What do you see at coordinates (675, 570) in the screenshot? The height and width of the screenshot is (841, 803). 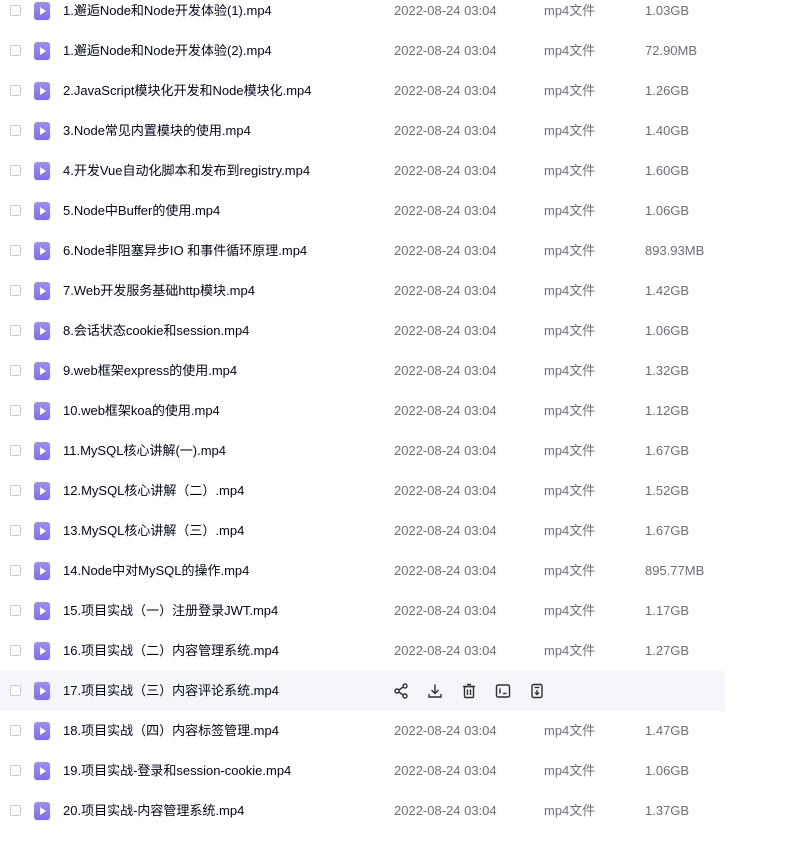 I see `file-size: 895.77MB` at bounding box center [675, 570].